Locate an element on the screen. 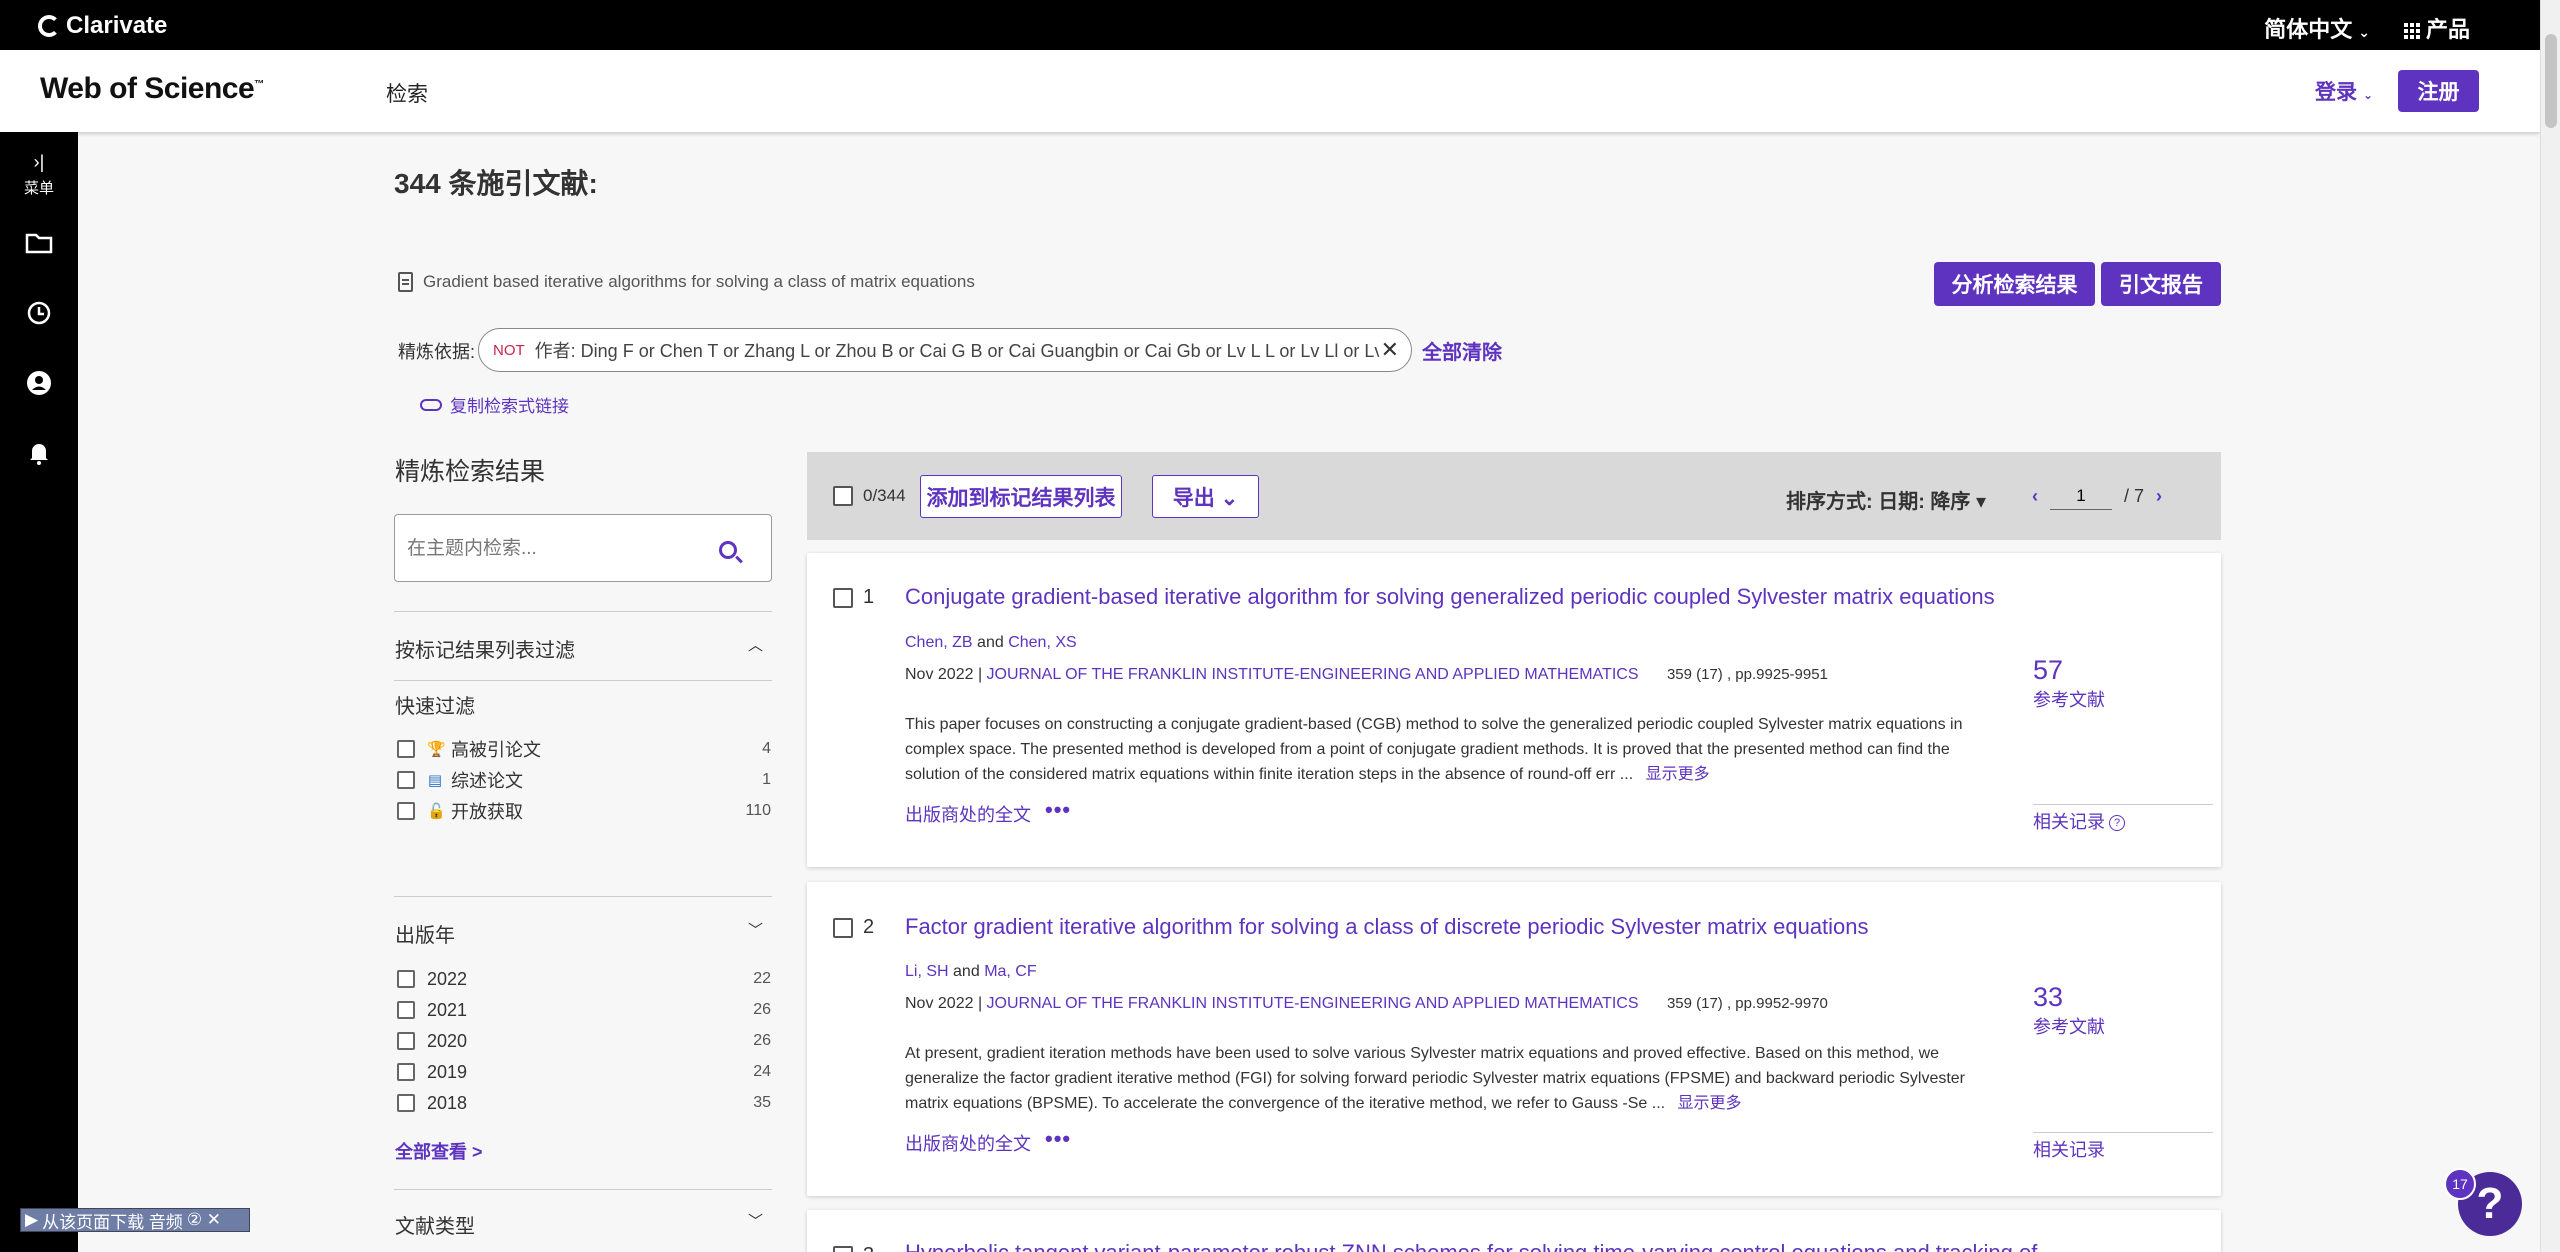  year-filter-2020: 2020 26 is located at coordinates (584, 1041).